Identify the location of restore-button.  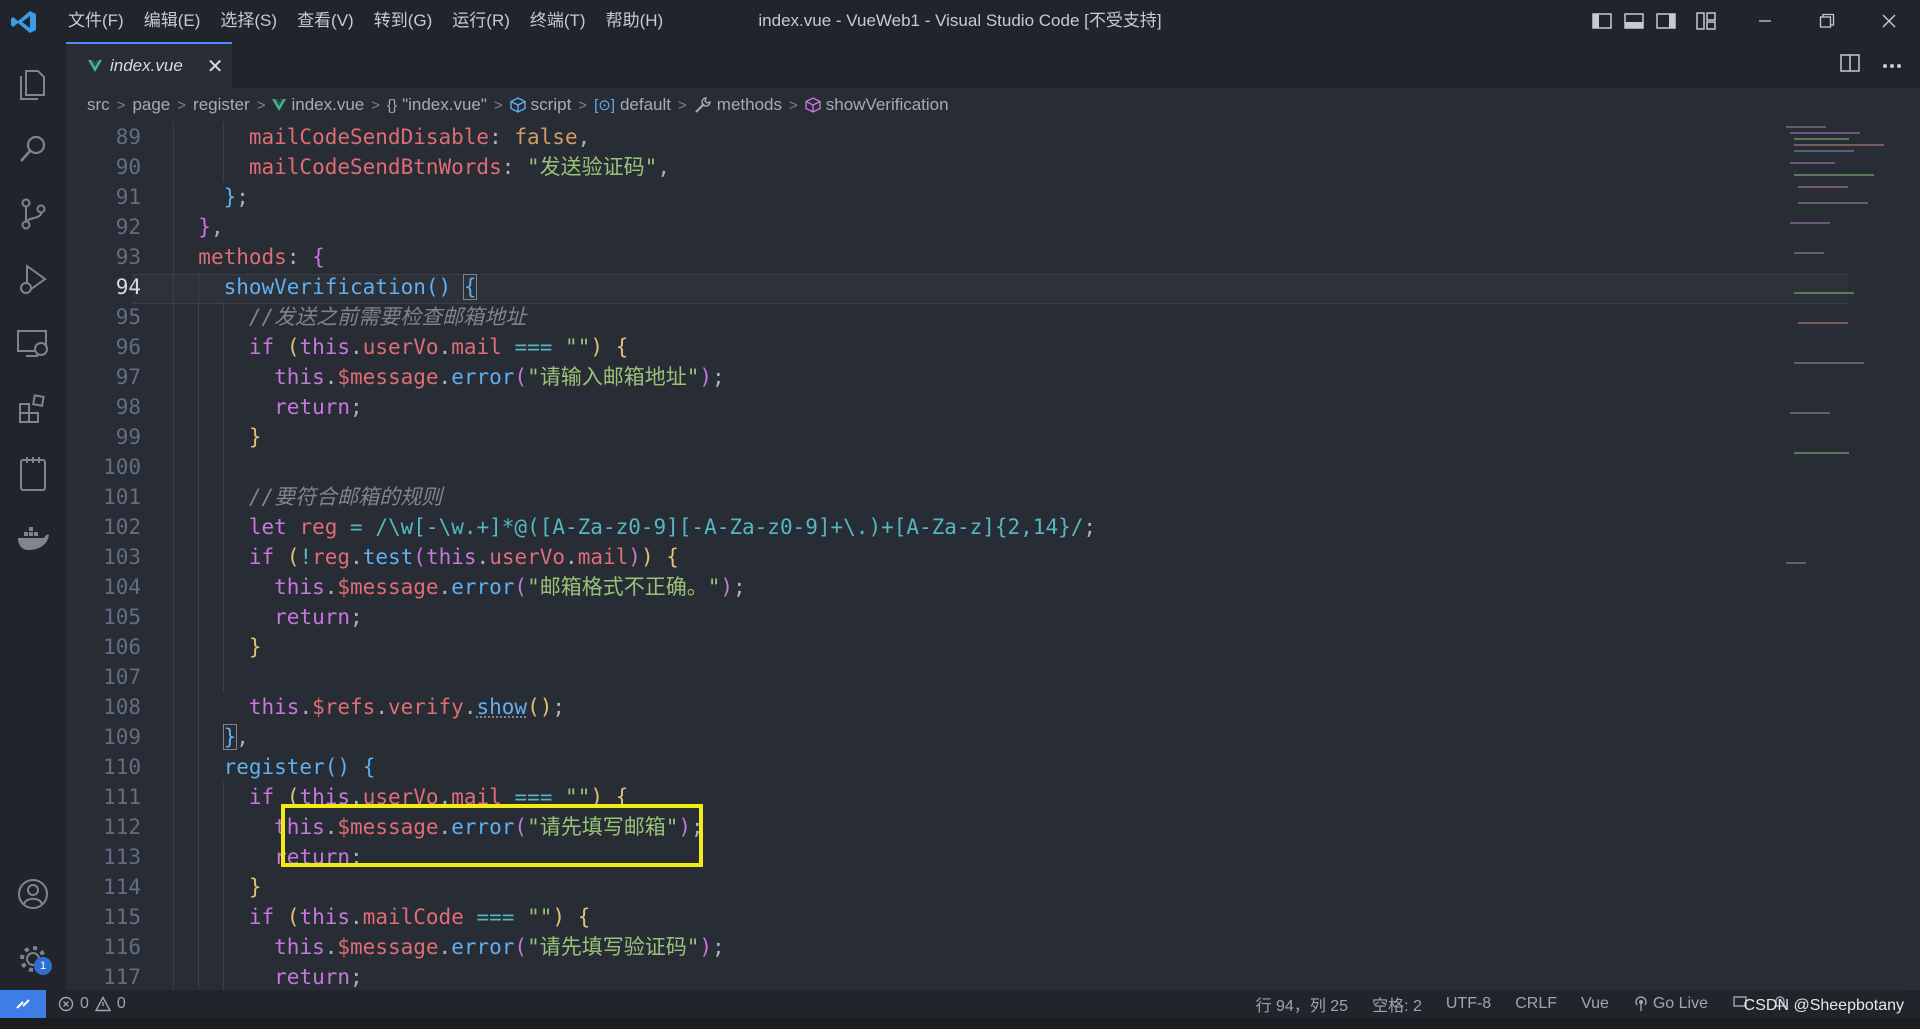
(1827, 21).